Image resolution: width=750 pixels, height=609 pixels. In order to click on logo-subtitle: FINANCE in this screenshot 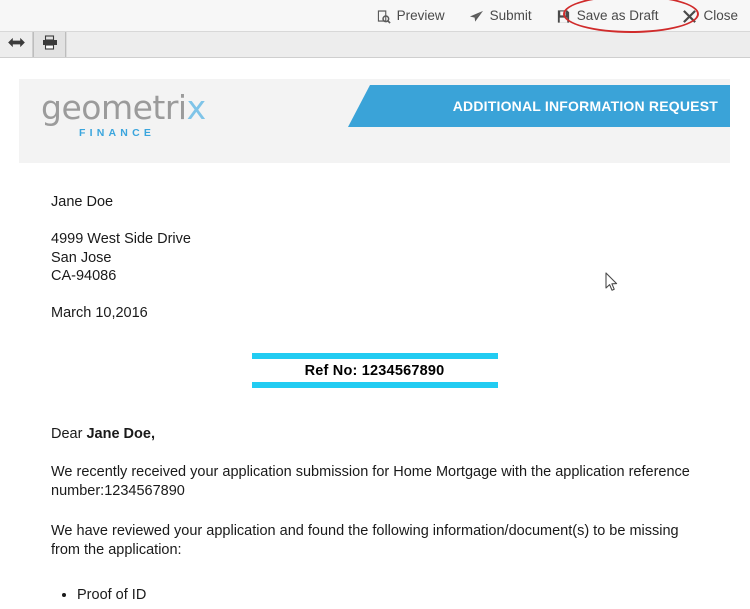, I will do `click(117, 133)`.